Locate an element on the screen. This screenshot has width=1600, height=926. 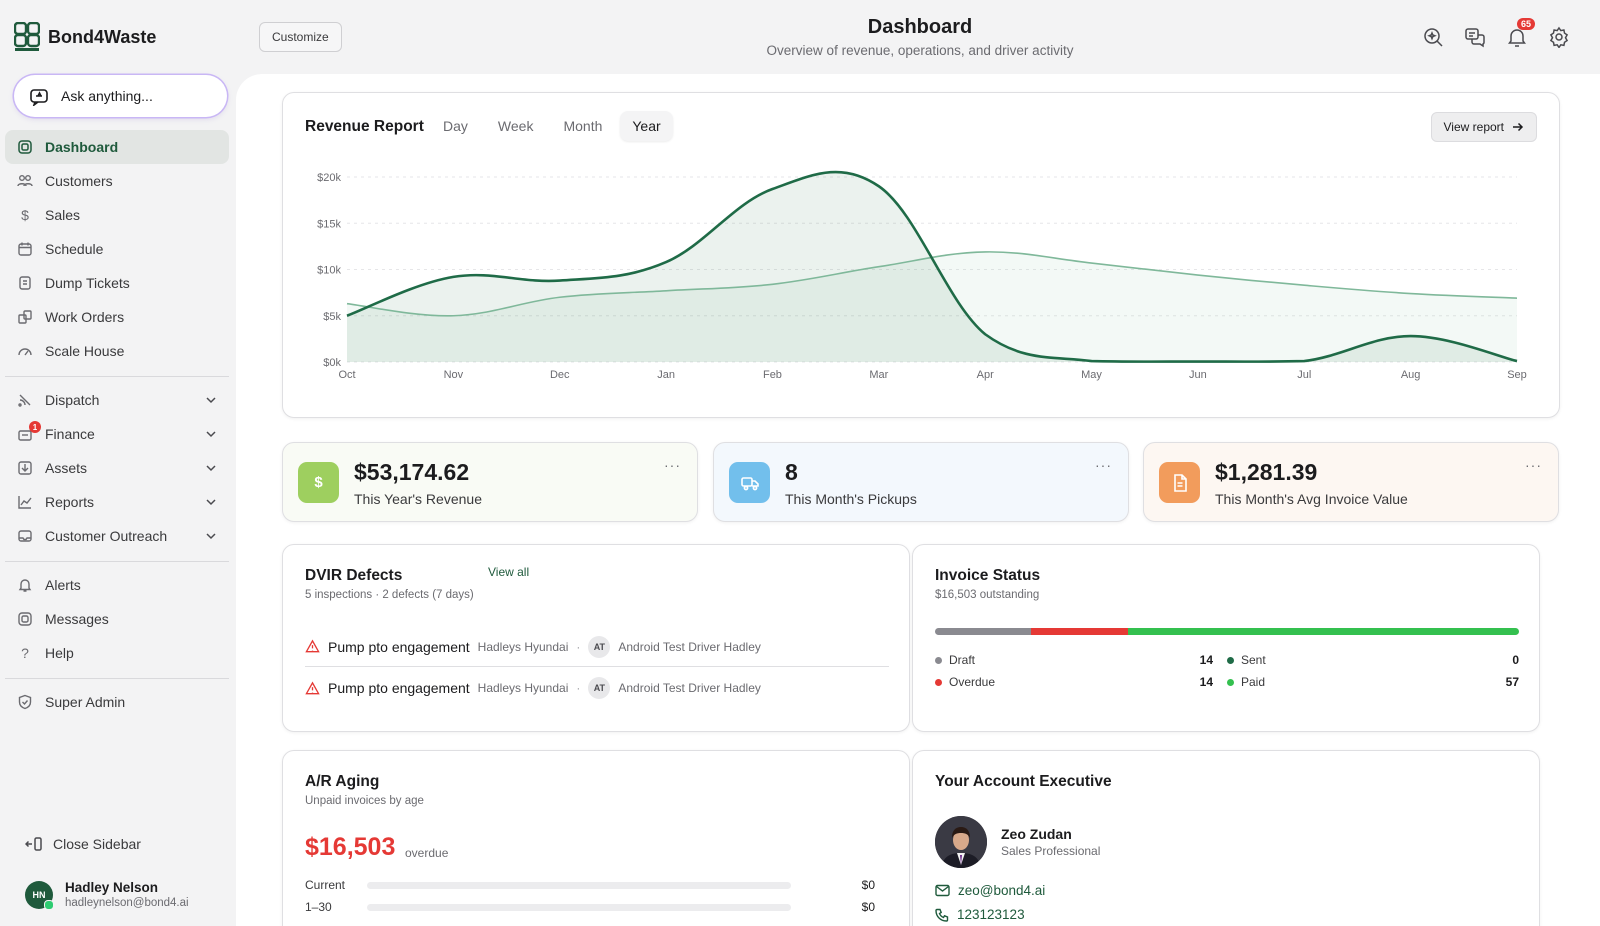
exec-phone: 123123123 is located at coordinates (991, 914).